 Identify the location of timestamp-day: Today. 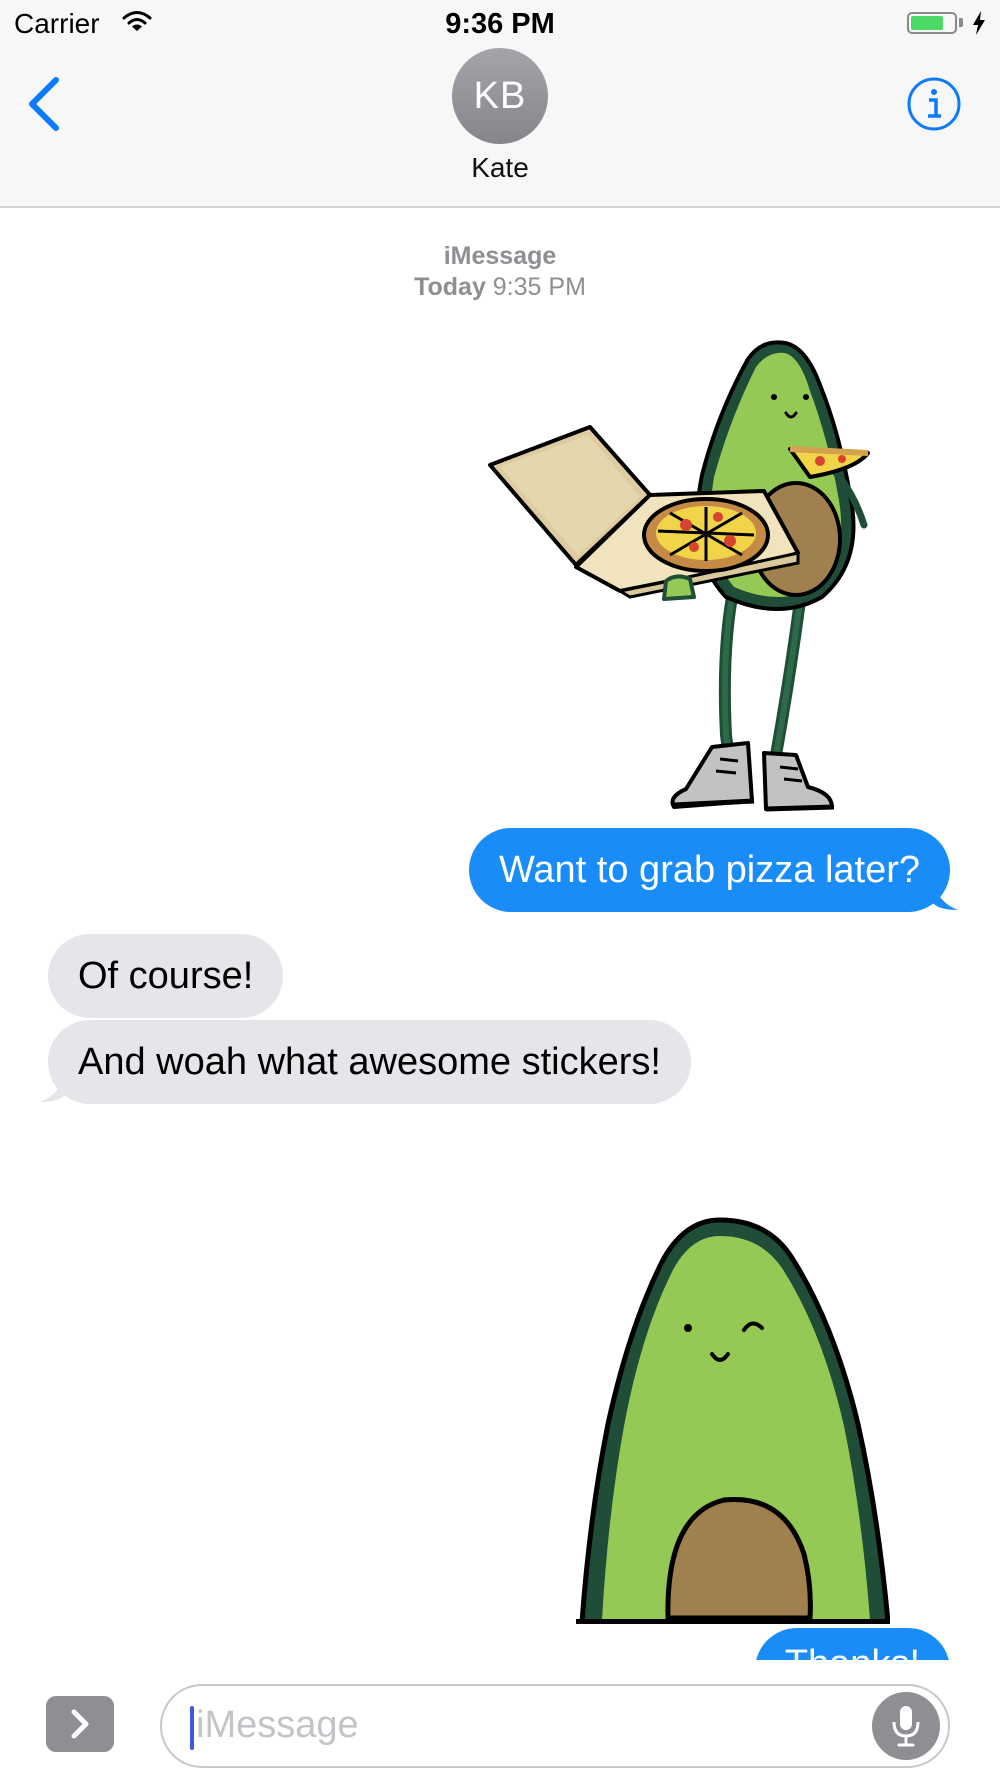
(450, 287).